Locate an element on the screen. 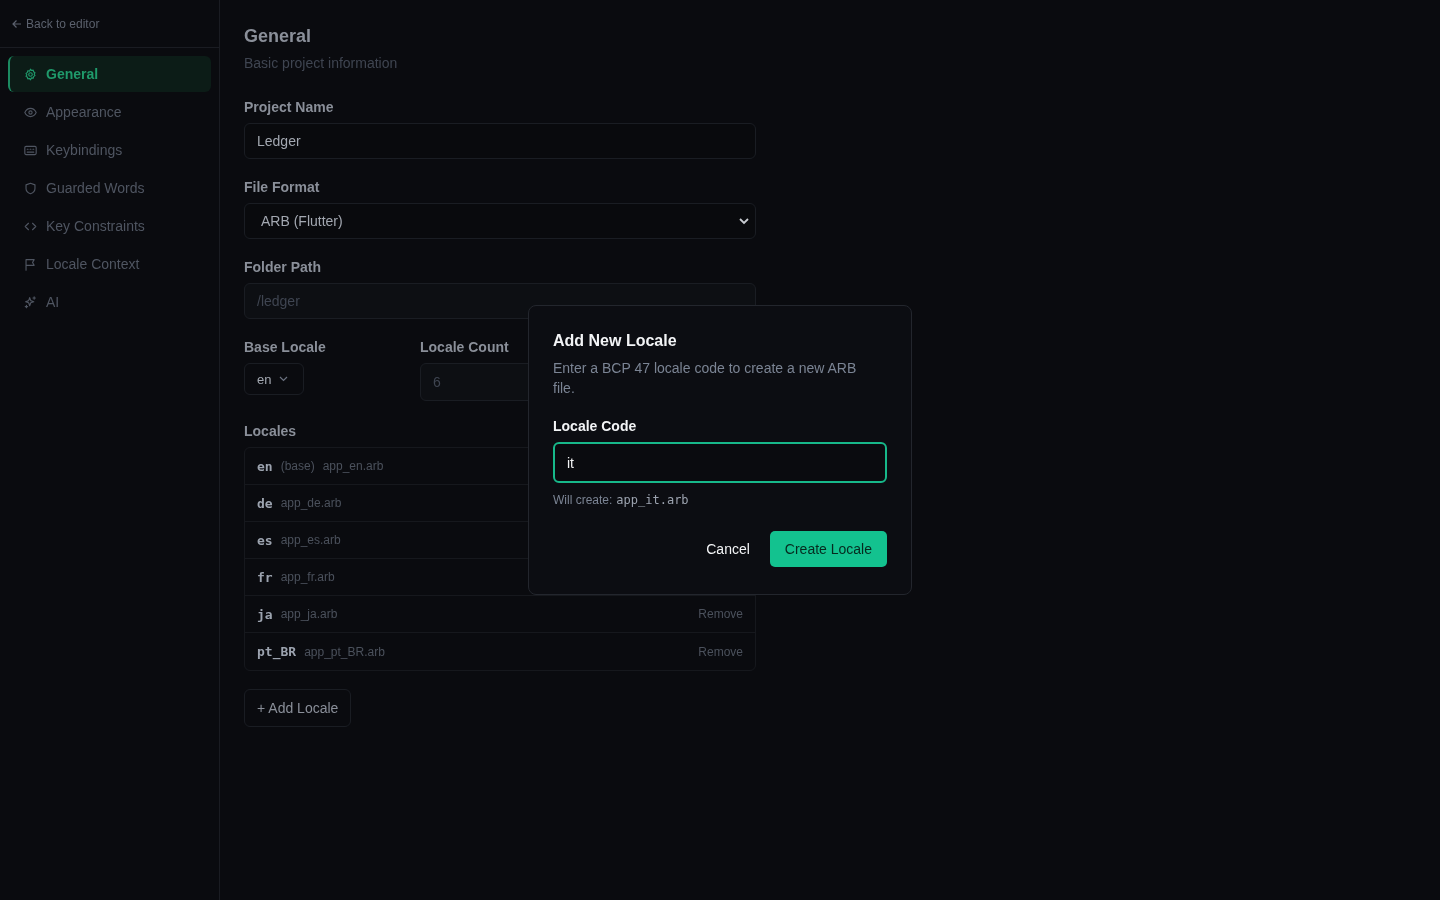  locale-code-field: it is located at coordinates (720, 462).